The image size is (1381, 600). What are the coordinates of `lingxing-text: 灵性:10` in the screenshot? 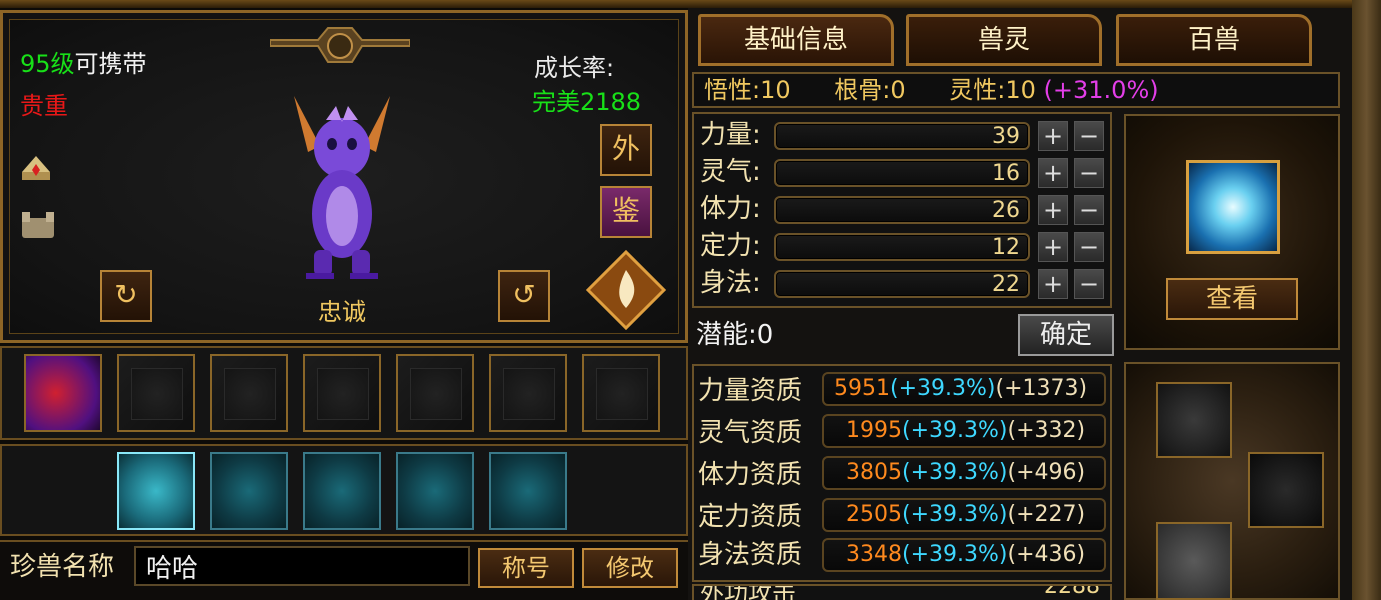 It's located at (992, 90).